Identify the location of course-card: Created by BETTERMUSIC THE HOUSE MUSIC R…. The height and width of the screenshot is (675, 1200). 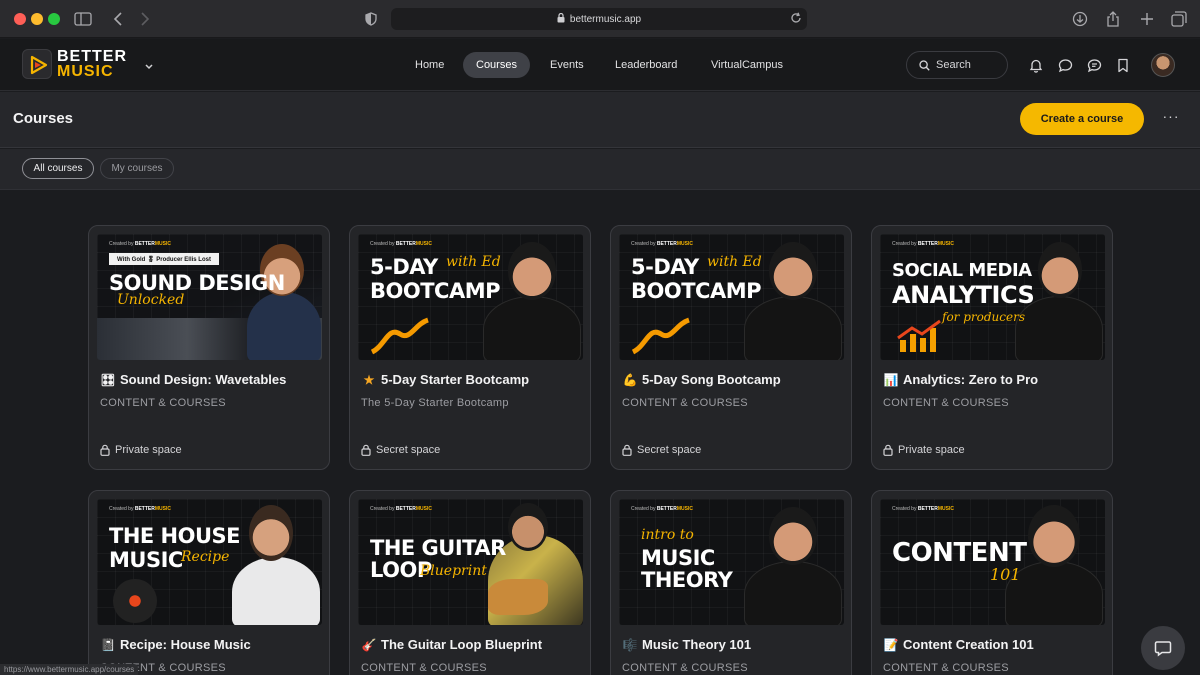
(209, 582).